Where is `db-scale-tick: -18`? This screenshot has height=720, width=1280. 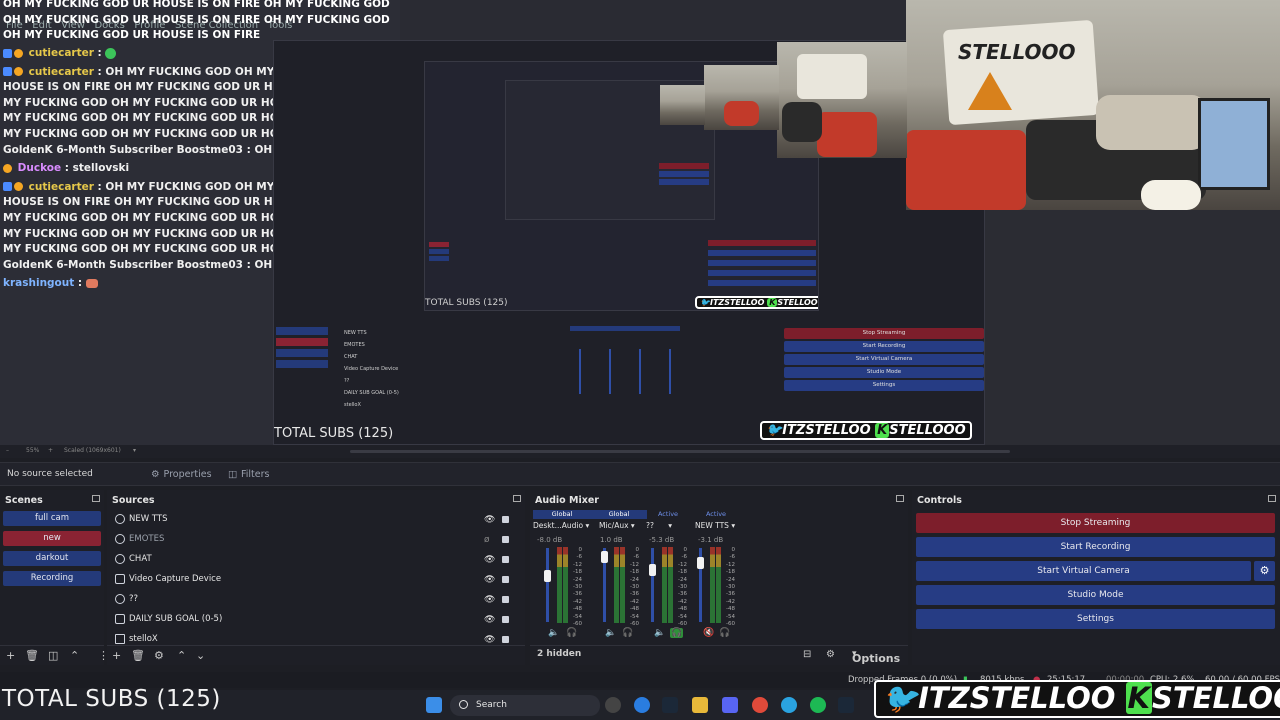 db-scale-tick: -18 is located at coordinates (577, 572).